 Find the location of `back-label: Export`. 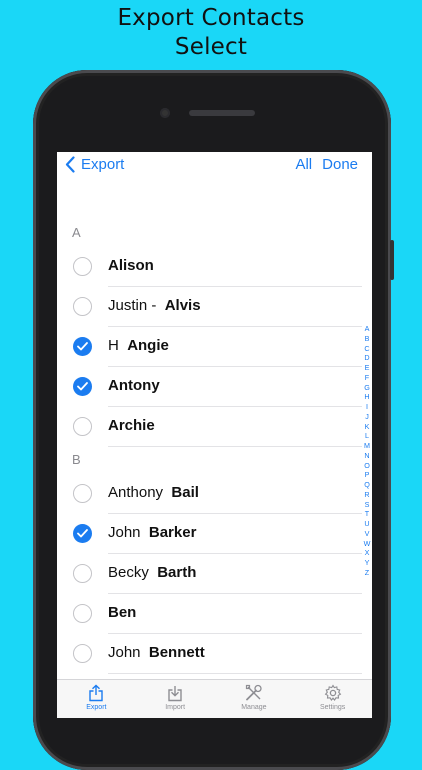

back-label: Export is located at coordinates (103, 164).